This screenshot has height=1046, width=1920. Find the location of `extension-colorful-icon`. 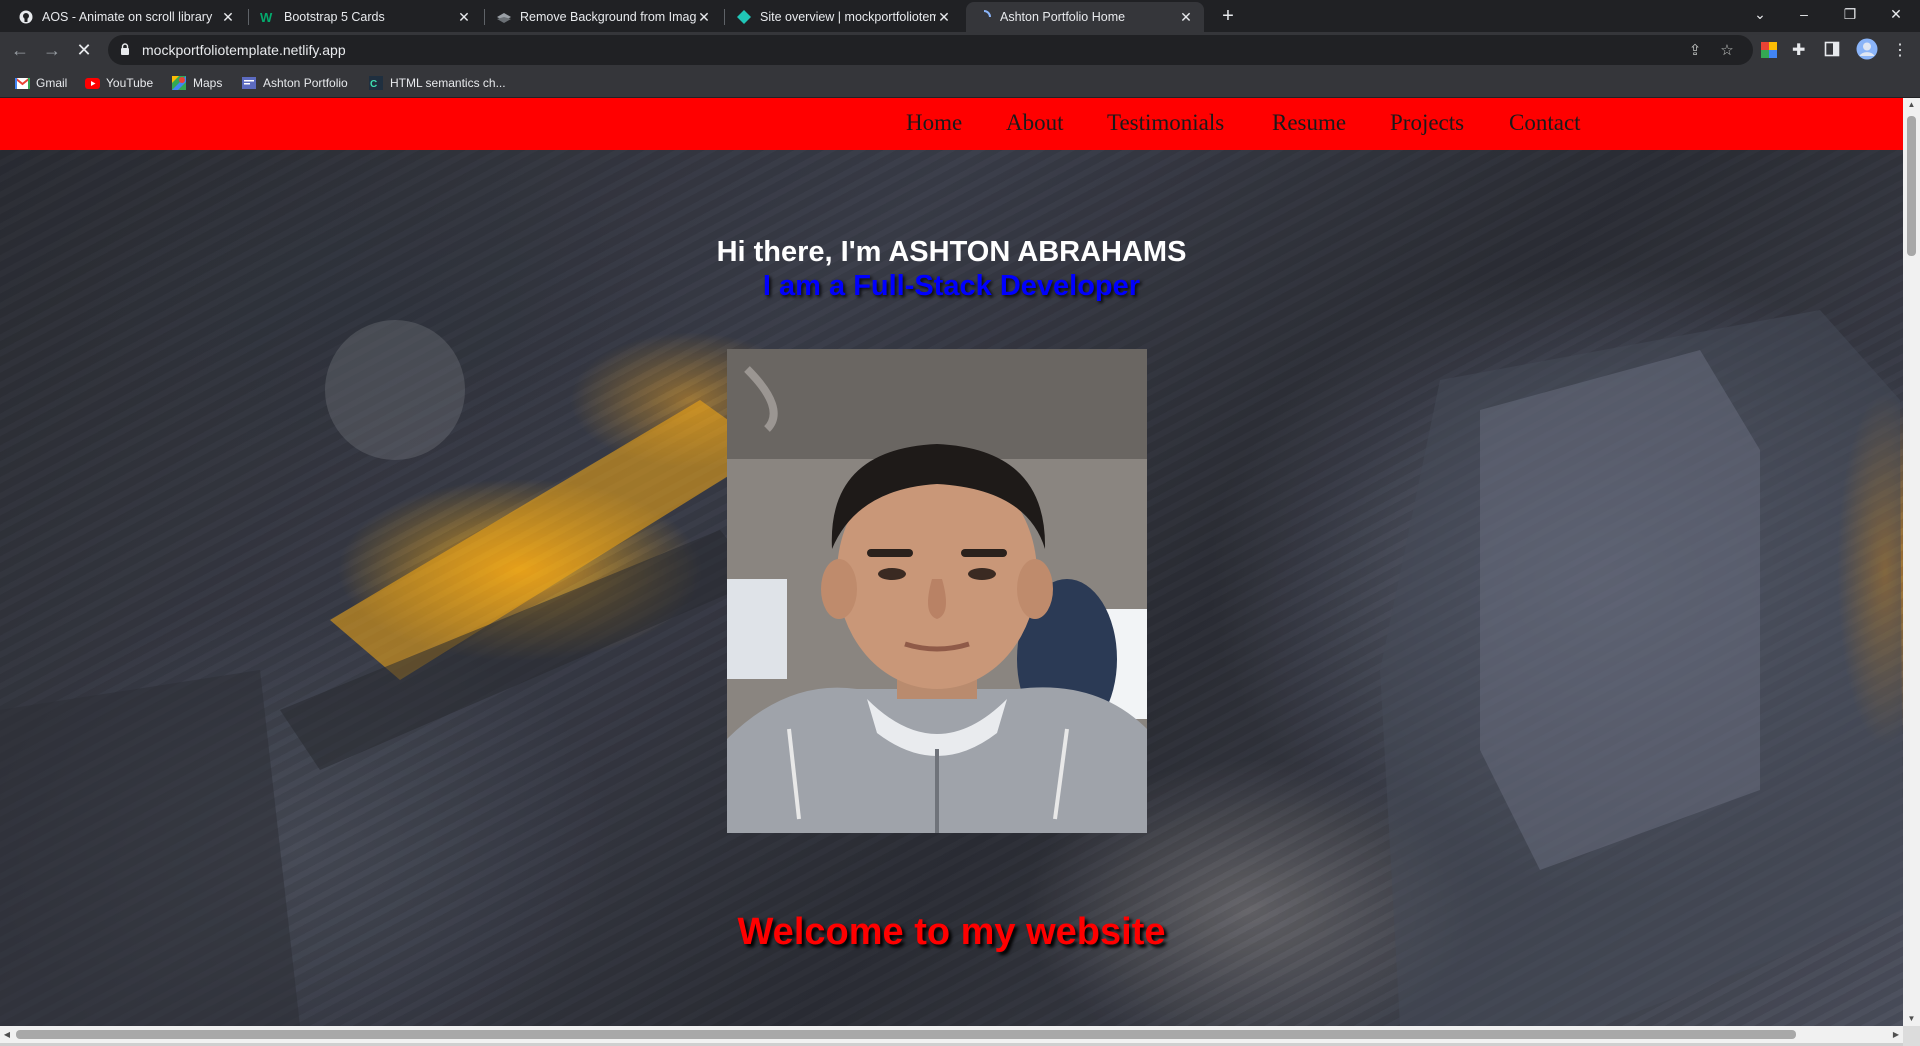

extension-colorful-icon is located at coordinates (1770, 51).